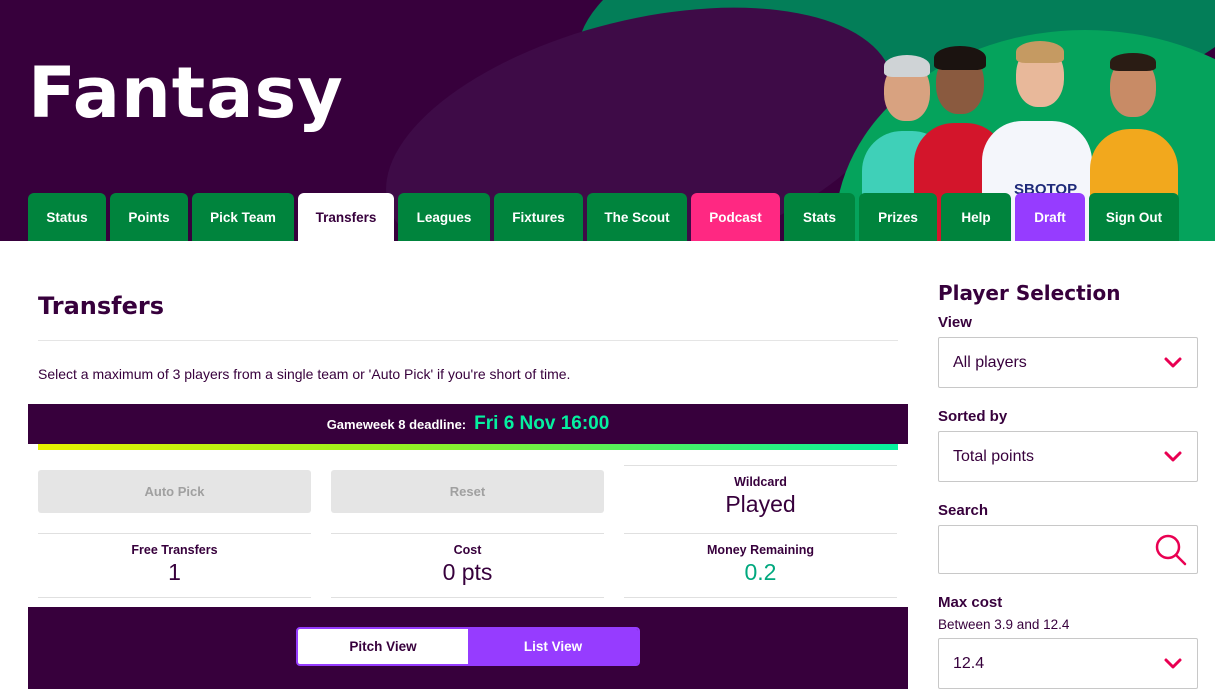 The width and height of the screenshot is (1215, 689). Describe the element at coordinates (243, 217) in the screenshot. I see `tab-pick-team: Pick Team` at that location.